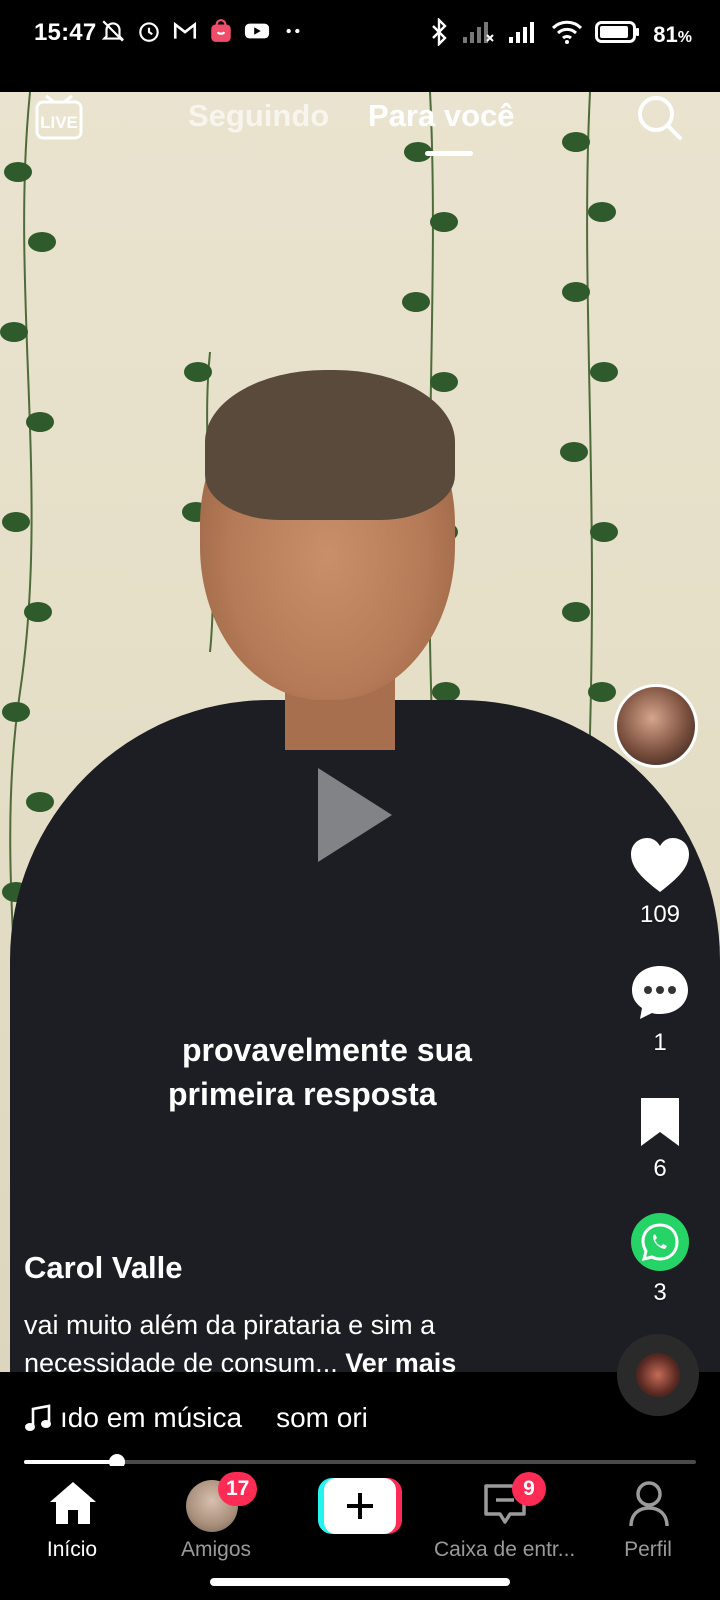 Image resolution: width=720 pixels, height=1600 pixels. What do you see at coordinates (618, 34) in the screenshot?
I see `battery-icon` at bounding box center [618, 34].